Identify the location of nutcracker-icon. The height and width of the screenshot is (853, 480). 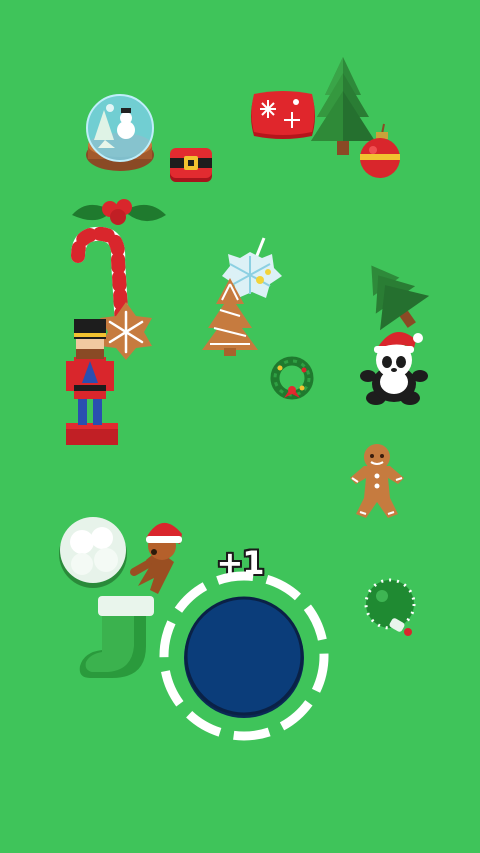
(92, 382).